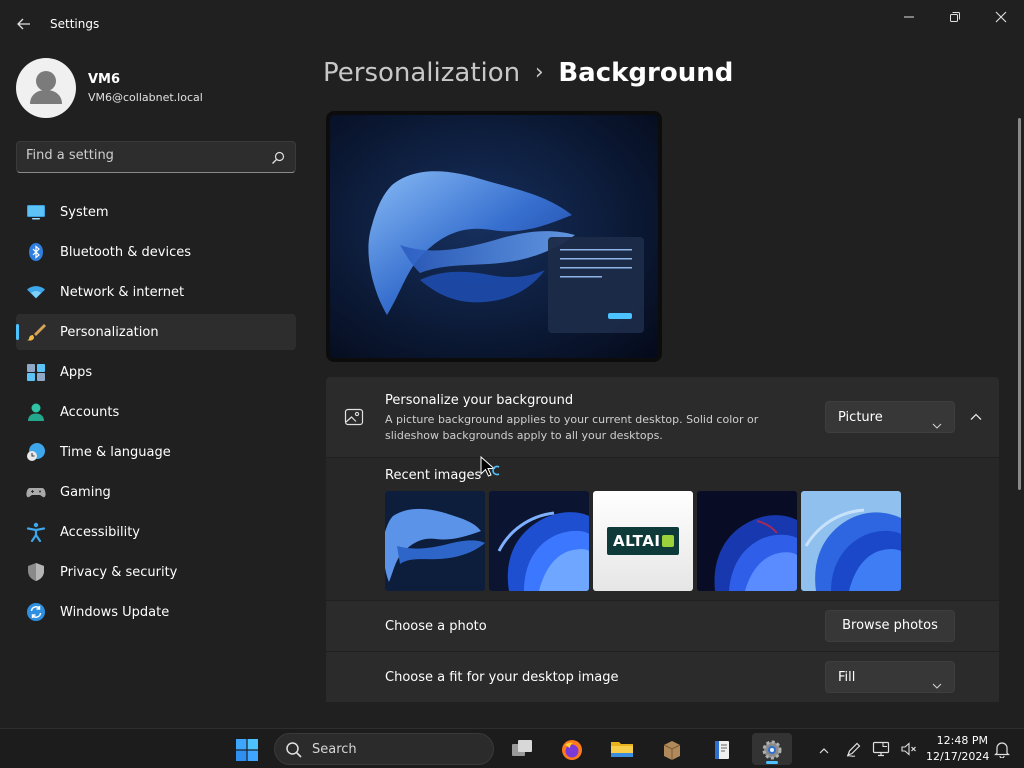 This screenshot has width=1024, height=768. What do you see at coordinates (772, 749) in the screenshot?
I see `settings-app-icon` at bounding box center [772, 749].